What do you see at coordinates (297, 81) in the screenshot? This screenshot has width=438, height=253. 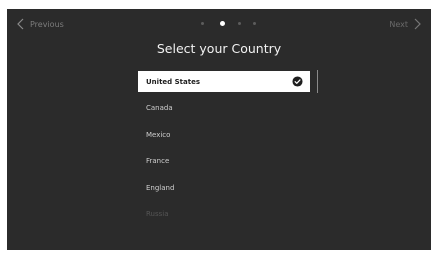 I see `checkmark-circle-icon` at bounding box center [297, 81].